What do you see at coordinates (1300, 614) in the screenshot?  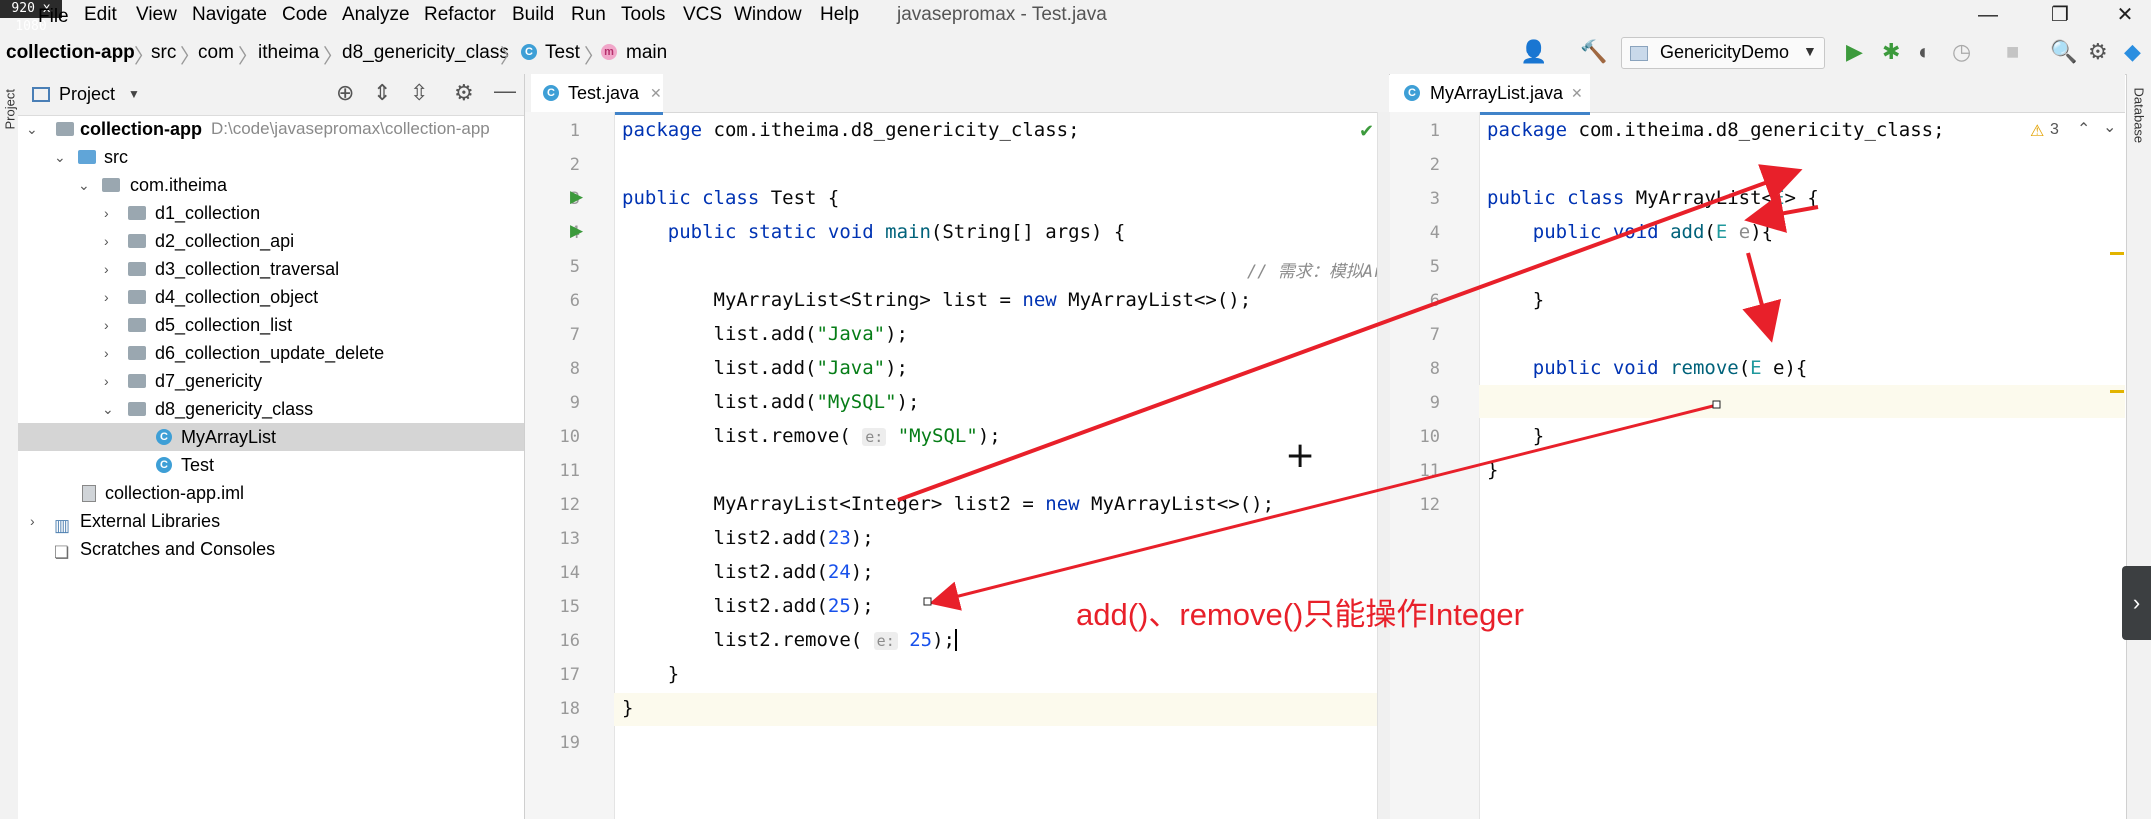 I see `annotation-text: add()、remove()只能操作Integer` at bounding box center [1300, 614].